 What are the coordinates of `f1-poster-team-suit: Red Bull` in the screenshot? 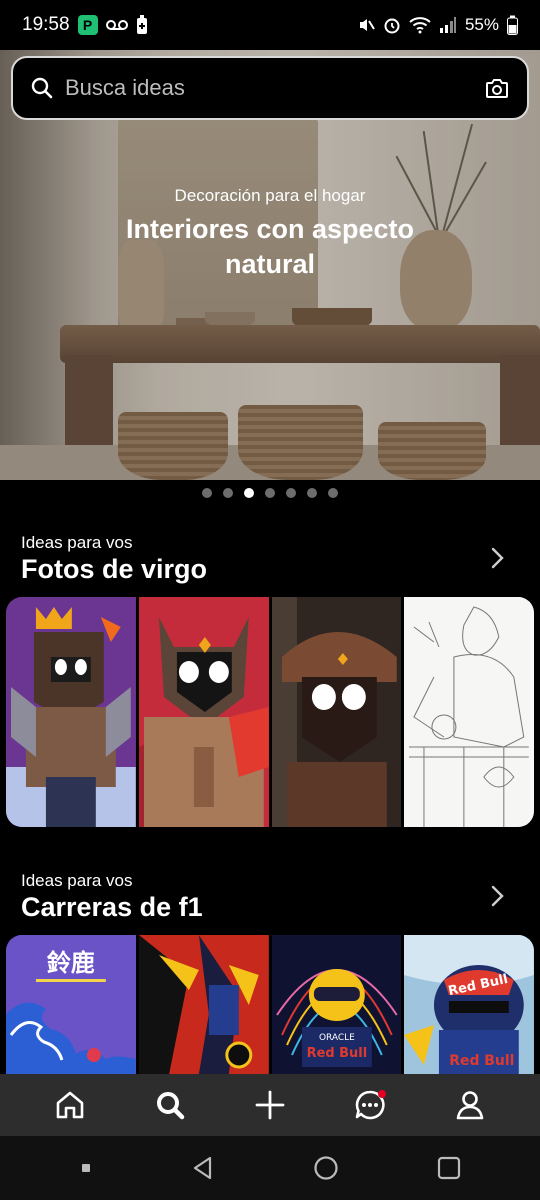 It's located at (481, 1061).